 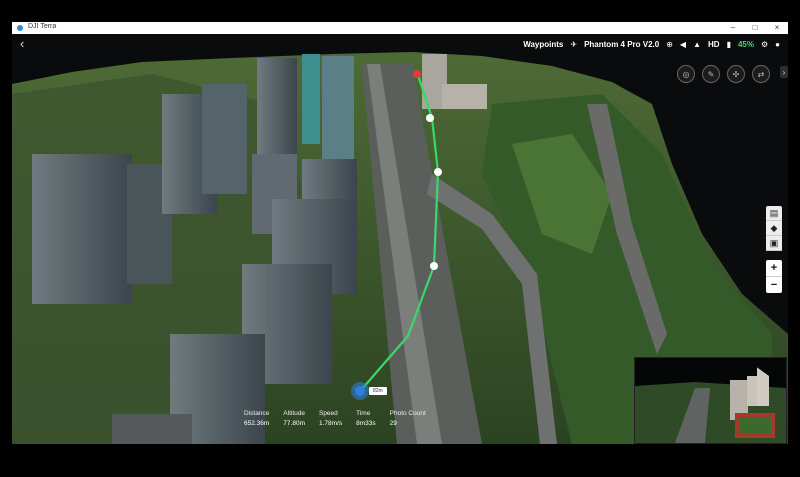 What do you see at coordinates (543, 44) in the screenshot?
I see `mode-label: Waypoints` at bounding box center [543, 44].